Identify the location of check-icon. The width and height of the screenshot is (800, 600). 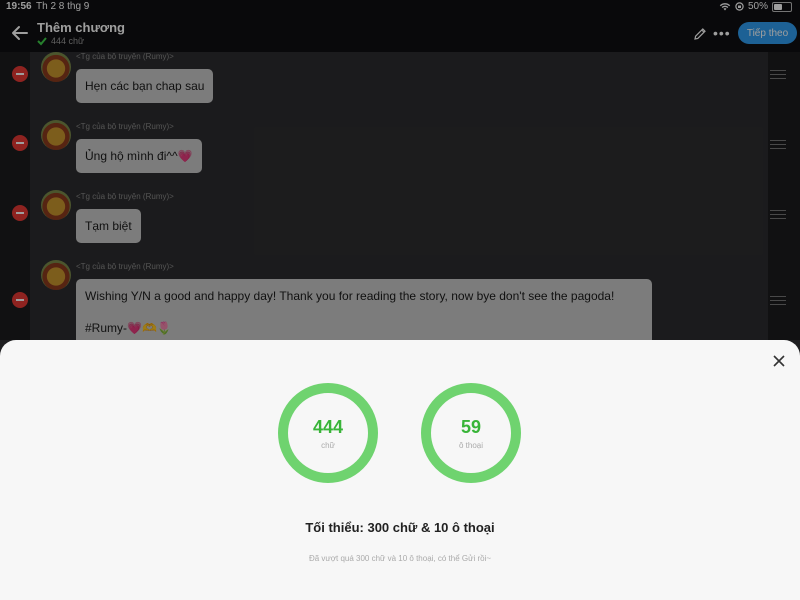
(42, 41).